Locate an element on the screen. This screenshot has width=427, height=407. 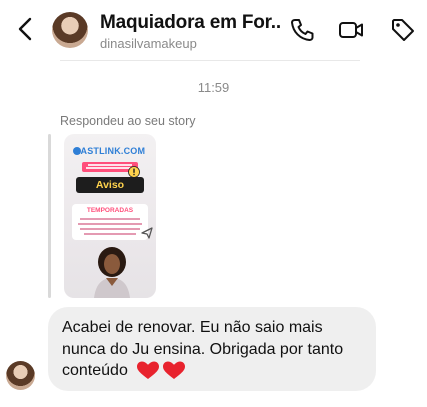
story-heading: TEMPORADAS is located at coordinates (110, 210).